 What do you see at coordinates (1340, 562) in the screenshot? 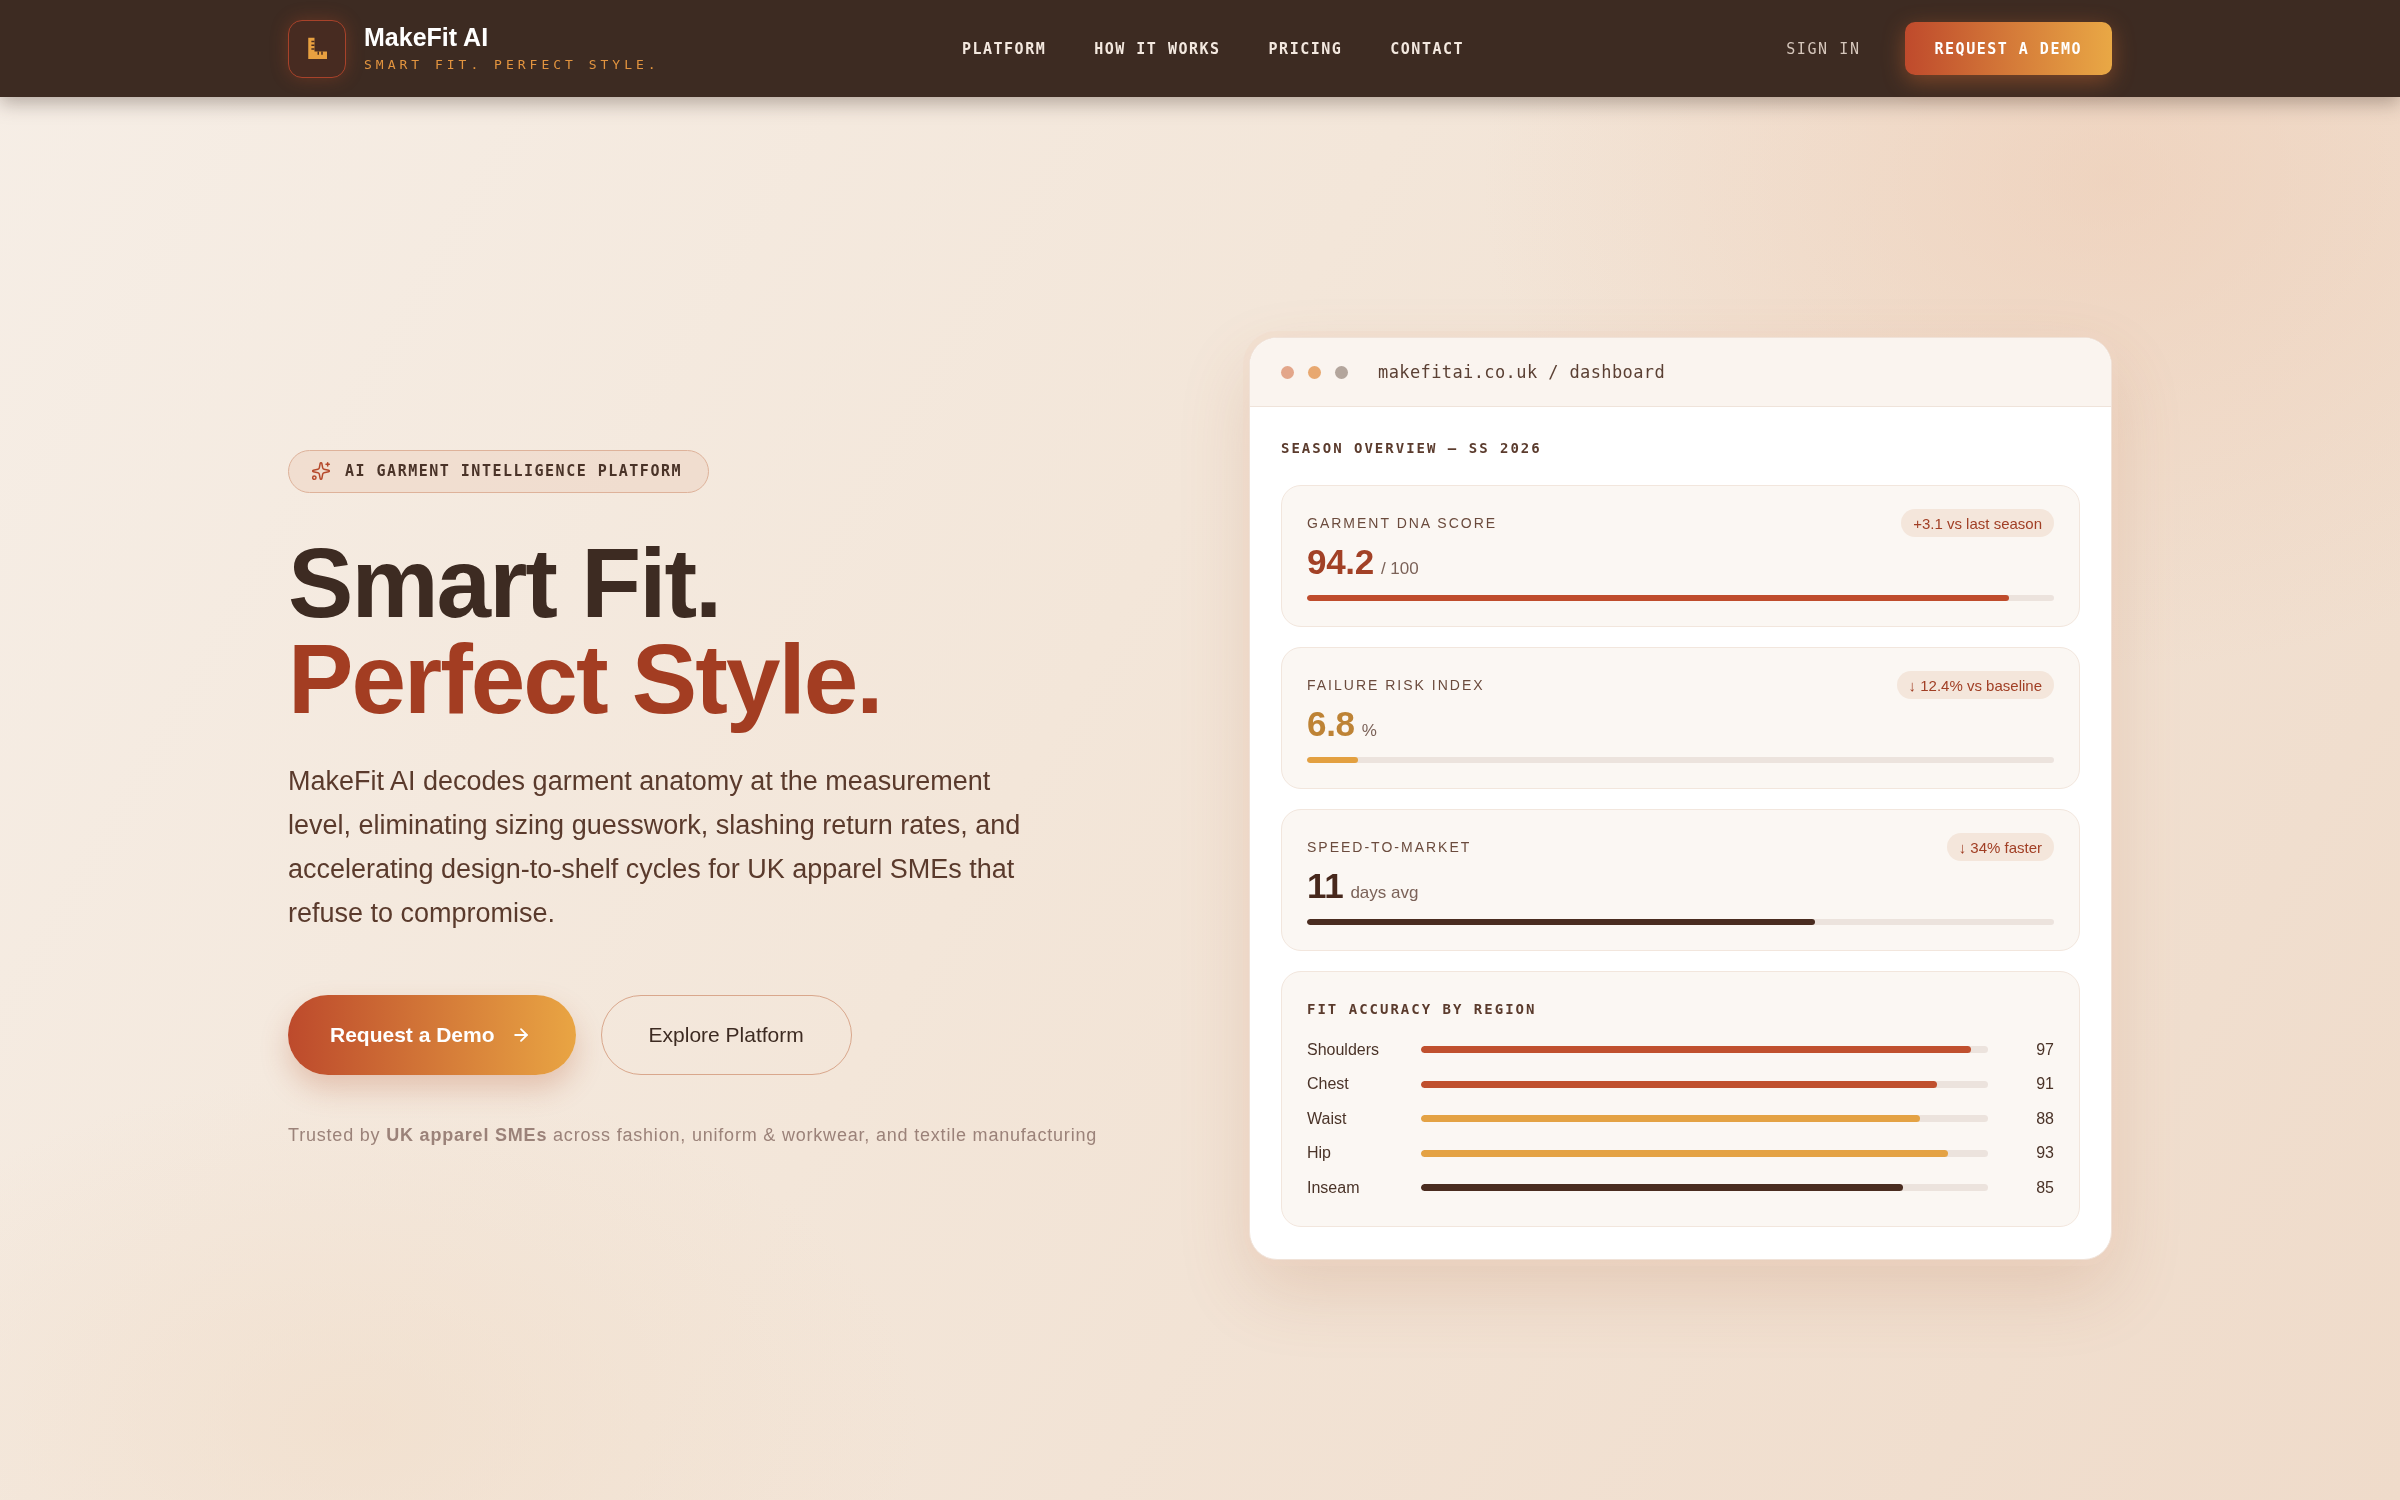
I see `metric-value: 94.2` at bounding box center [1340, 562].